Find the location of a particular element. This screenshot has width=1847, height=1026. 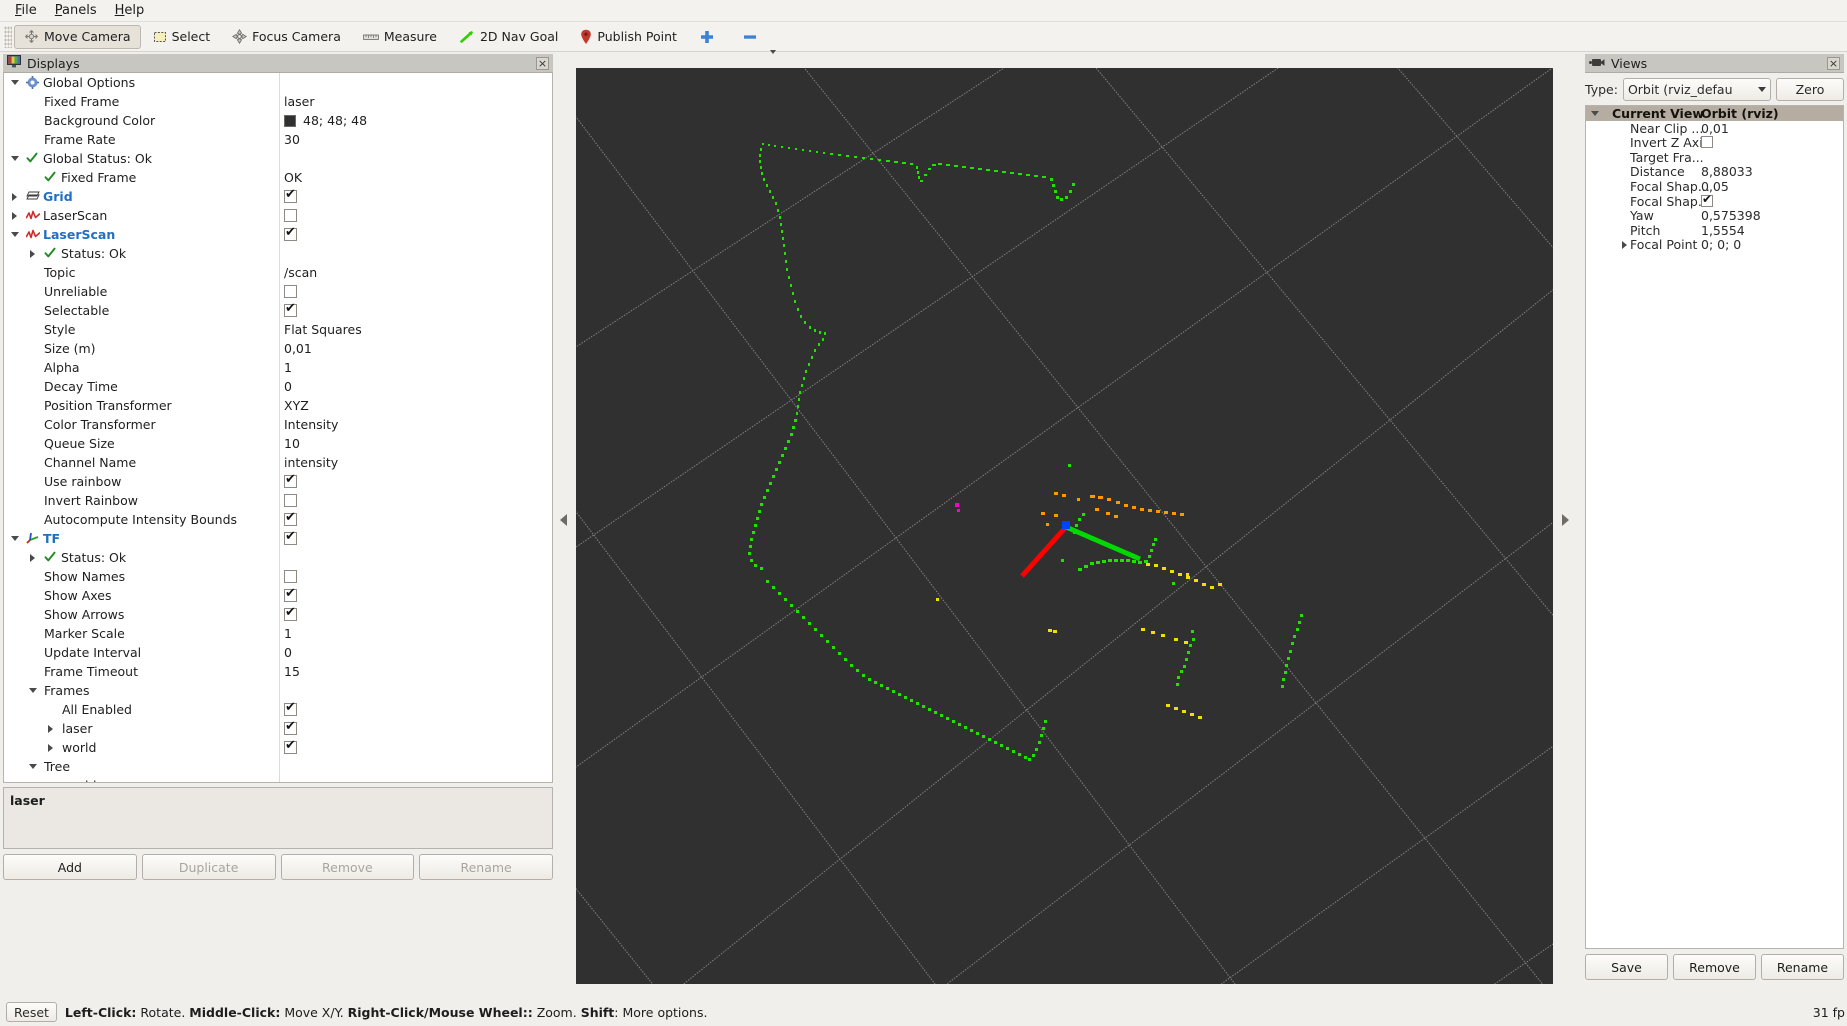

view-row-value: 0; 0; 0 is located at coordinates (1721, 244).